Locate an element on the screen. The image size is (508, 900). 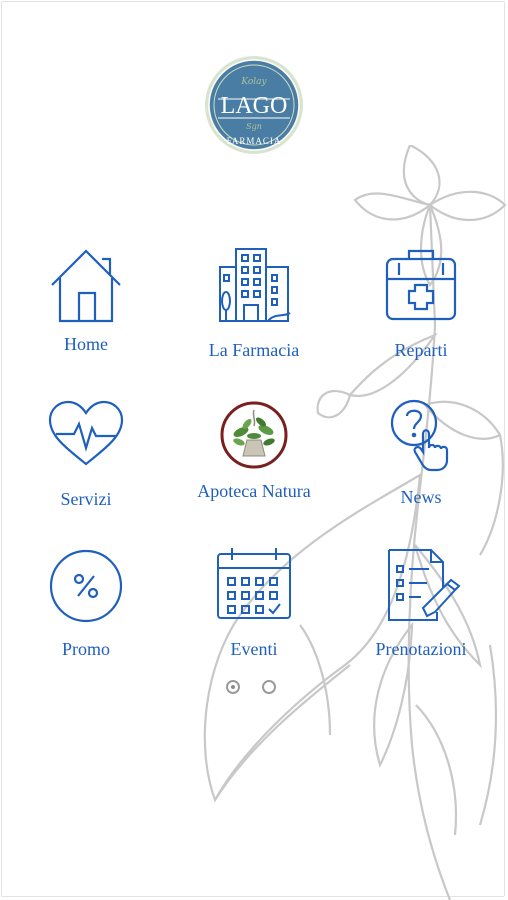
apoteca-natura-logo is located at coordinates (254, 435).